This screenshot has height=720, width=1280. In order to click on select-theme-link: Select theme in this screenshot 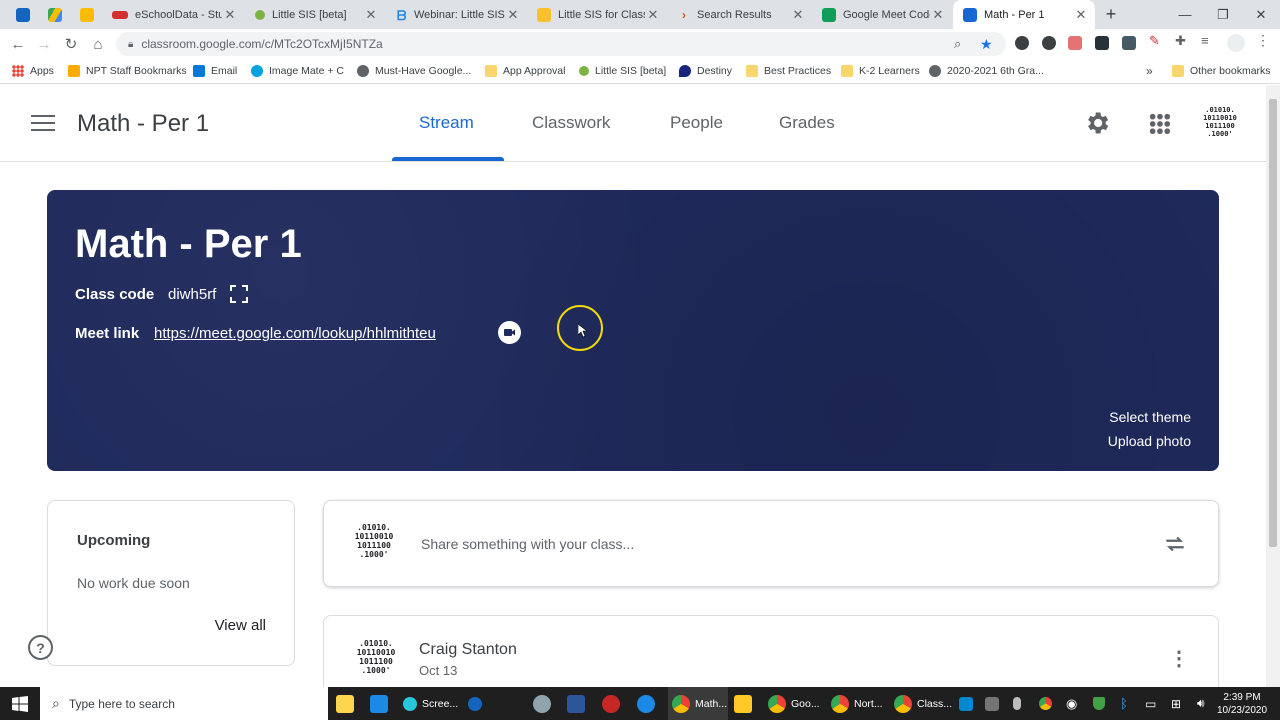, I will do `click(1150, 417)`.